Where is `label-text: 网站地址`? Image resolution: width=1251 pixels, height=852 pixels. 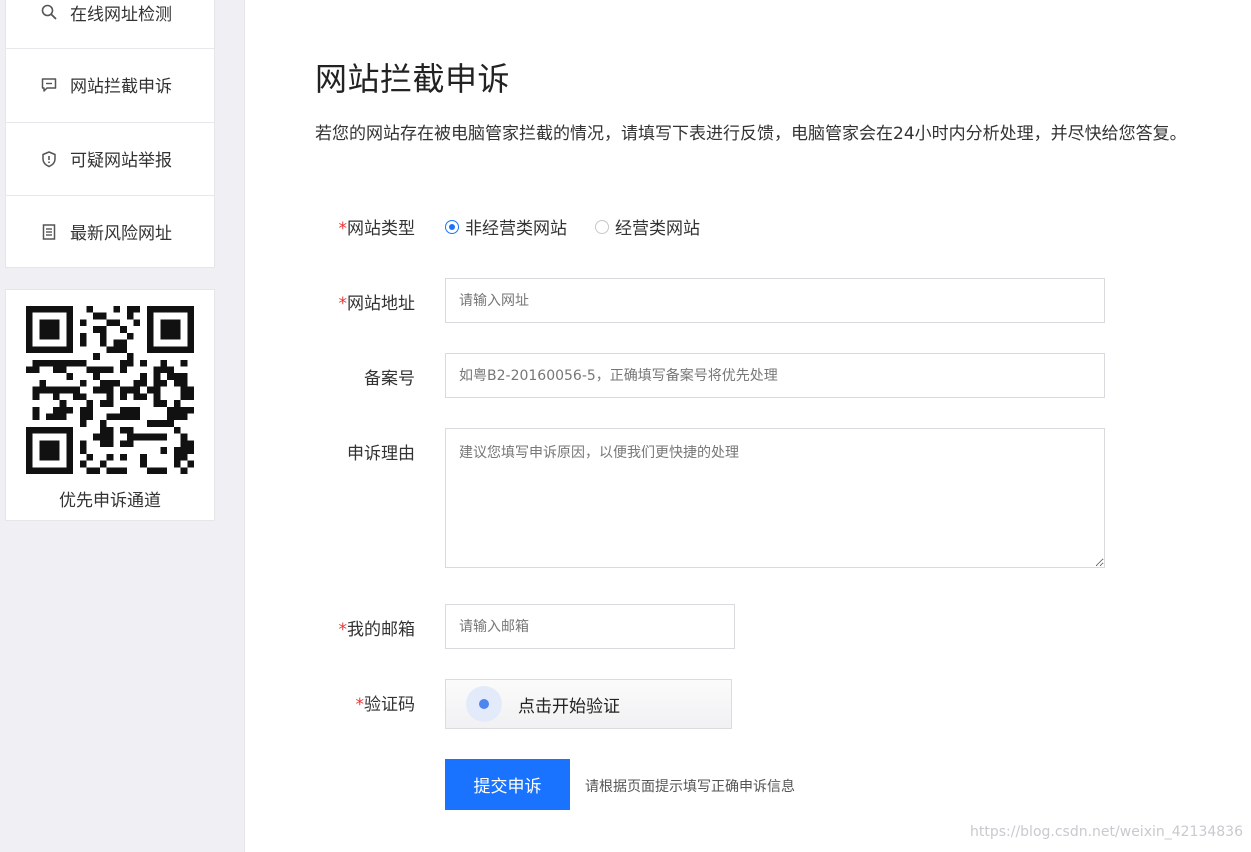 label-text: 网站地址 is located at coordinates (381, 304).